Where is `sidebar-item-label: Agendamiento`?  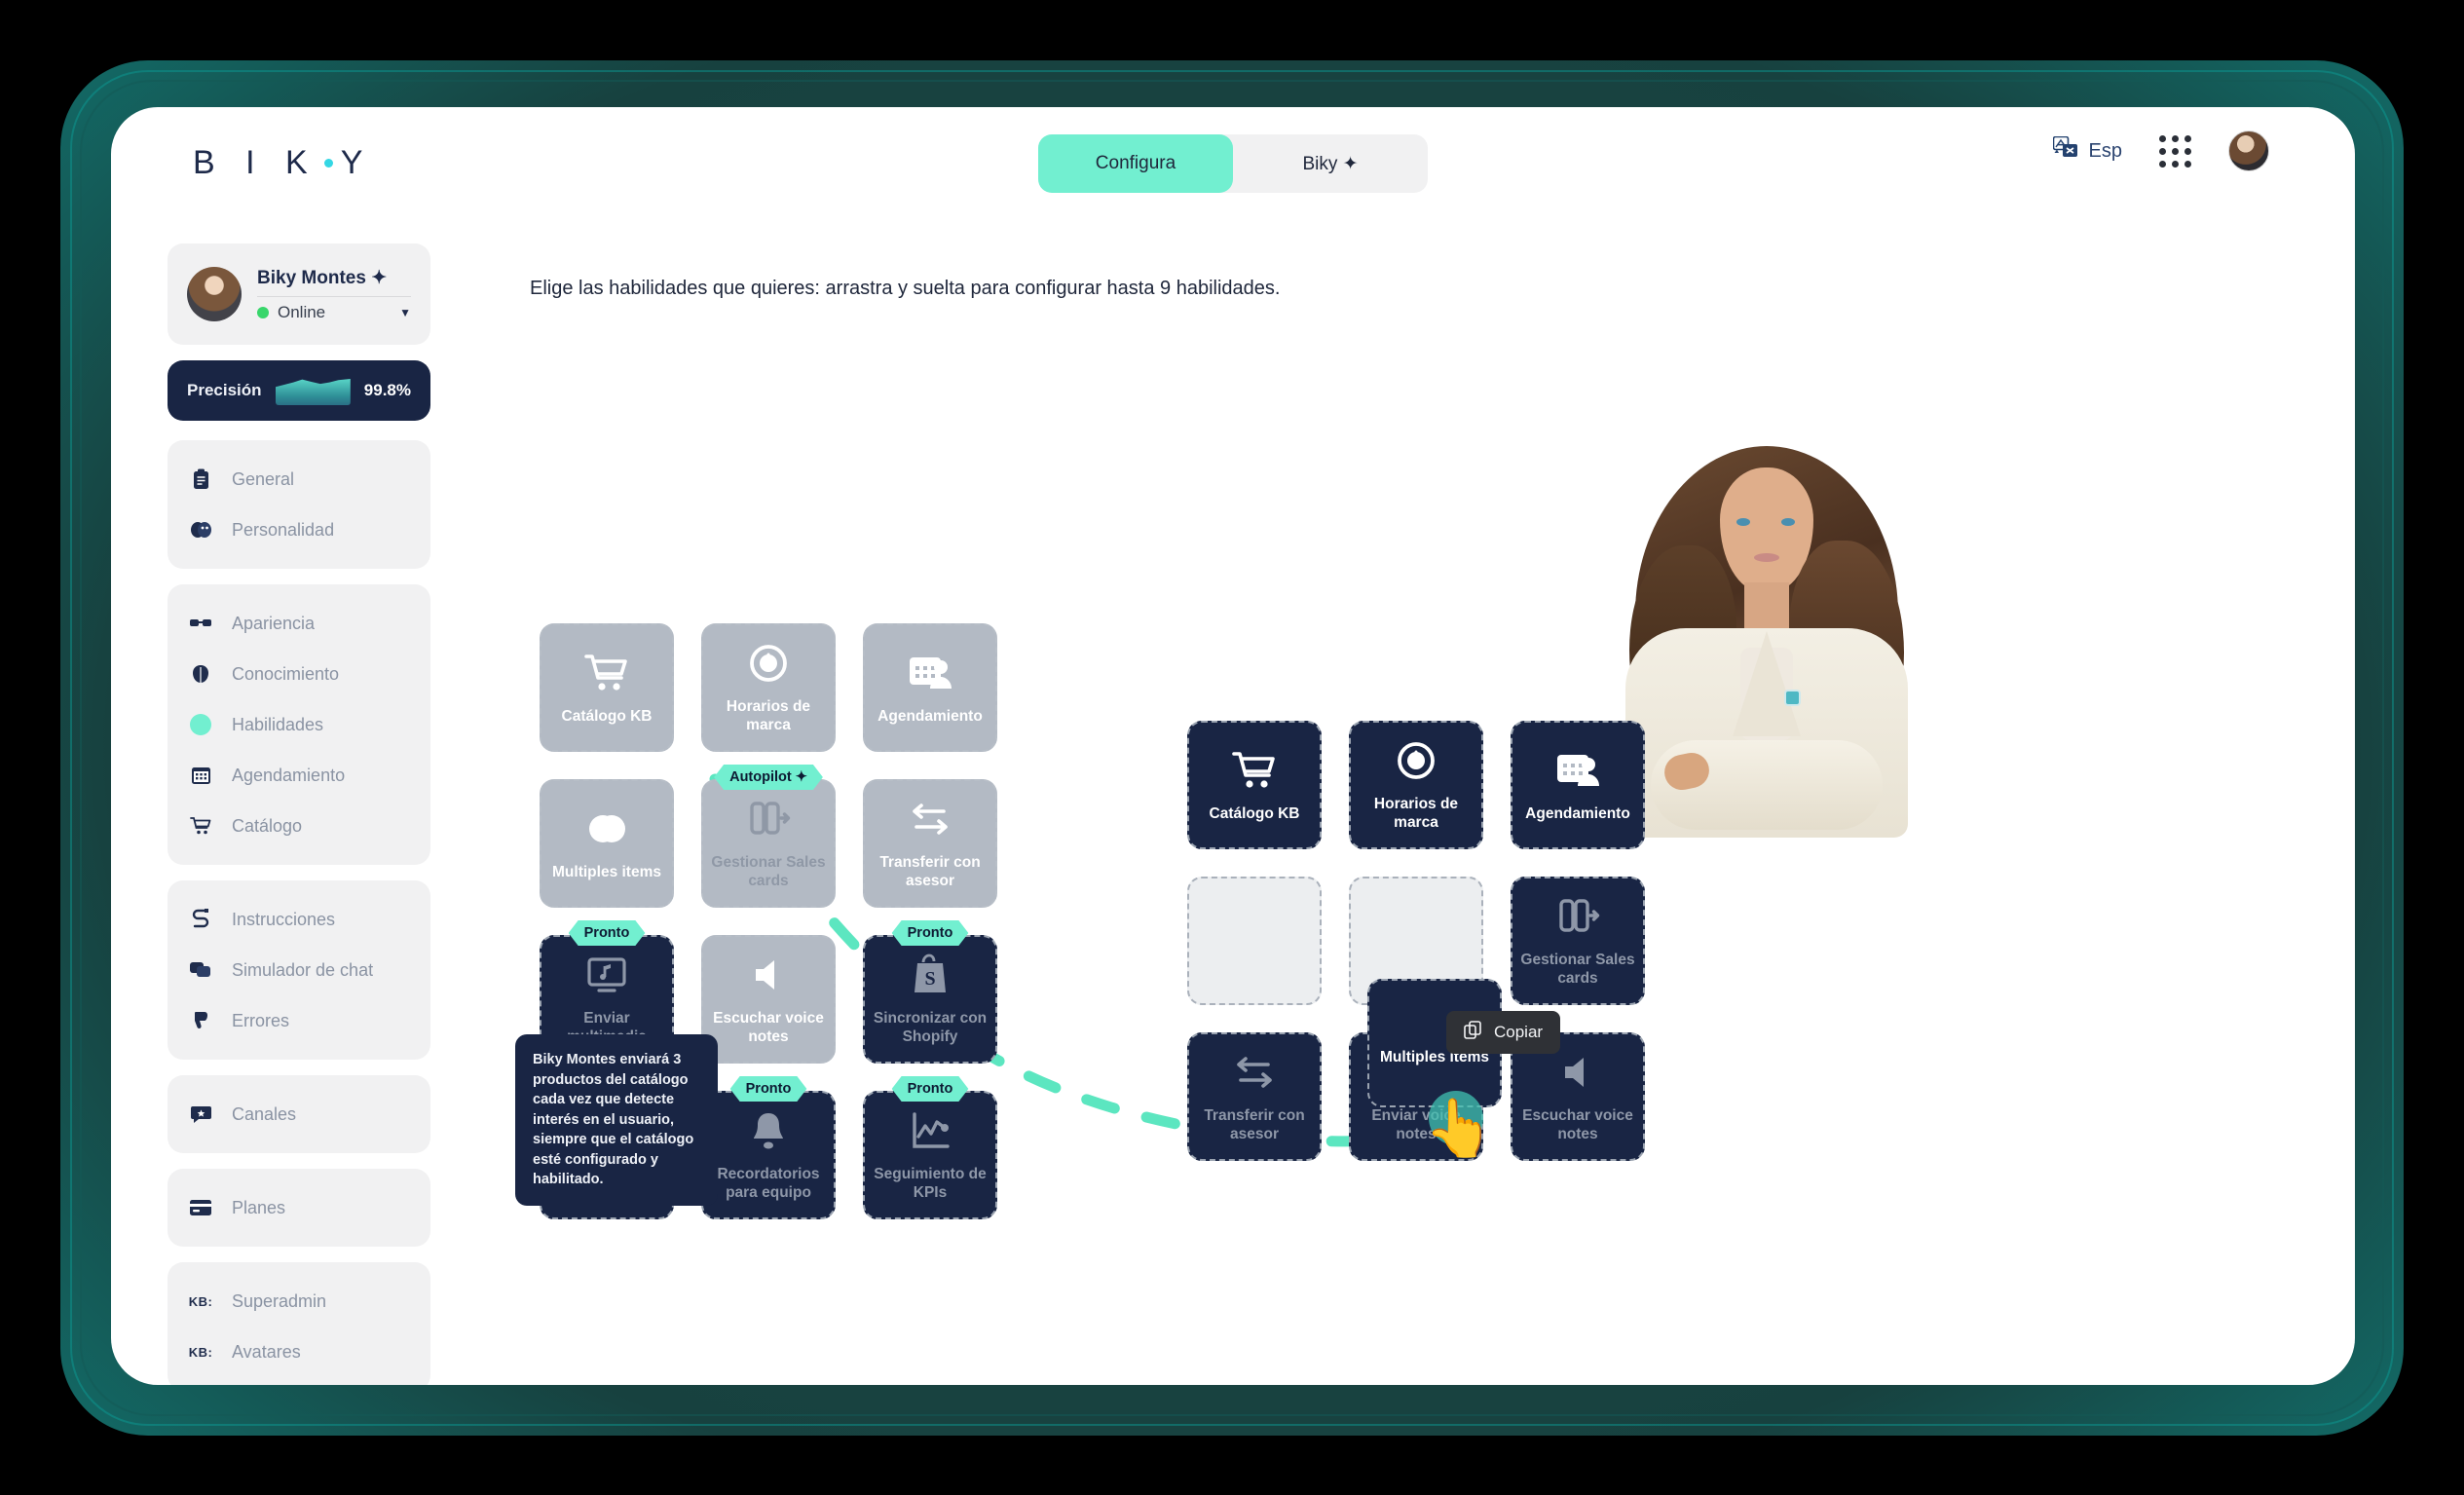
sidebar-item-label: Agendamiento is located at coordinates (289, 775).